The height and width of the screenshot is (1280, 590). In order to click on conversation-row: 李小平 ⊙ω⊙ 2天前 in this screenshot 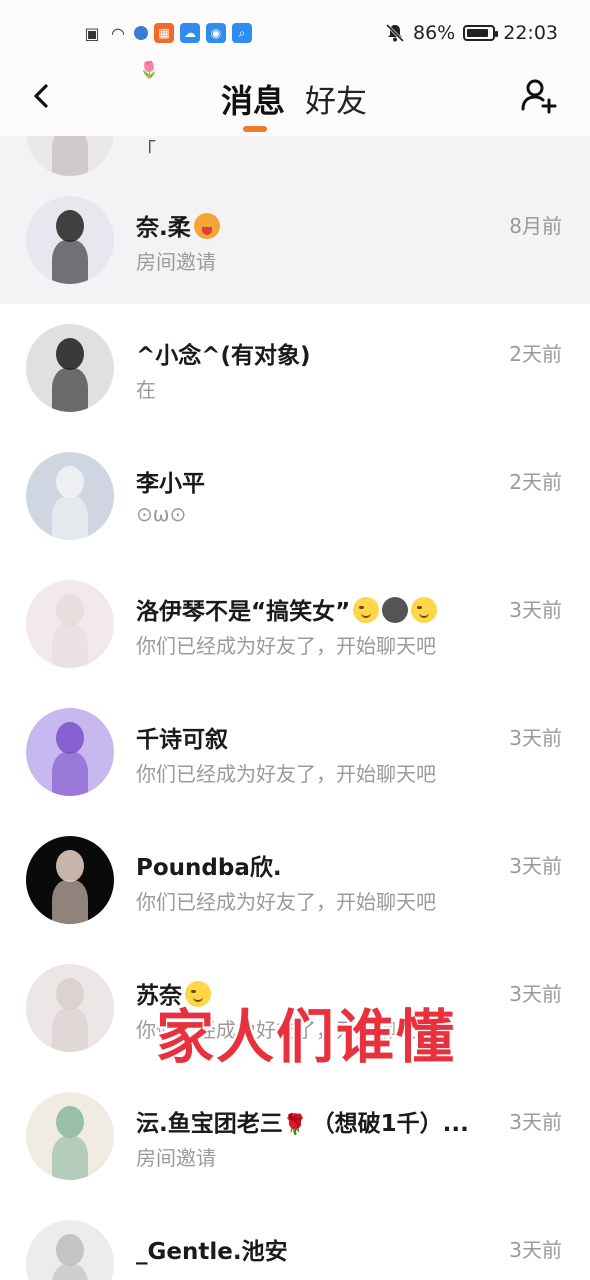, I will do `click(295, 496)`.